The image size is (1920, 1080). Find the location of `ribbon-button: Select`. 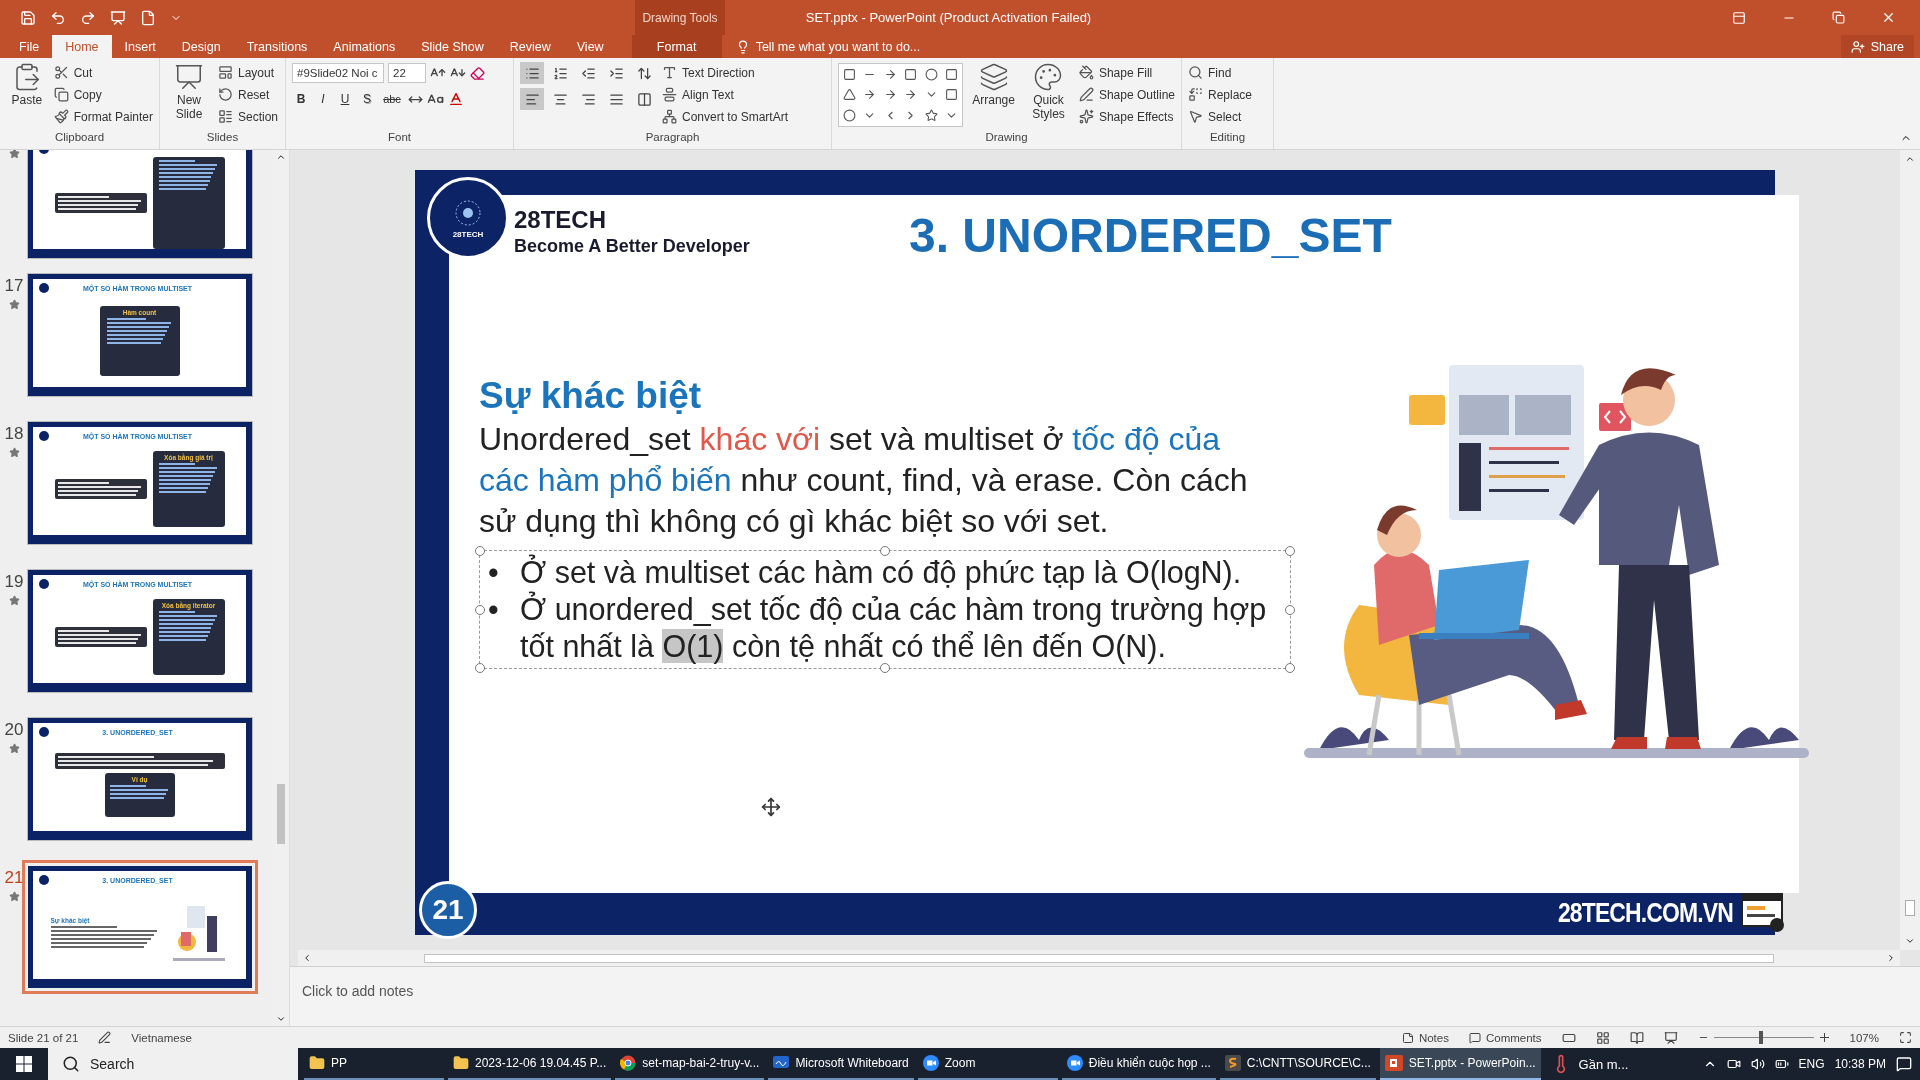

ribbon-button: Select is located at coordinates (1220, 116).